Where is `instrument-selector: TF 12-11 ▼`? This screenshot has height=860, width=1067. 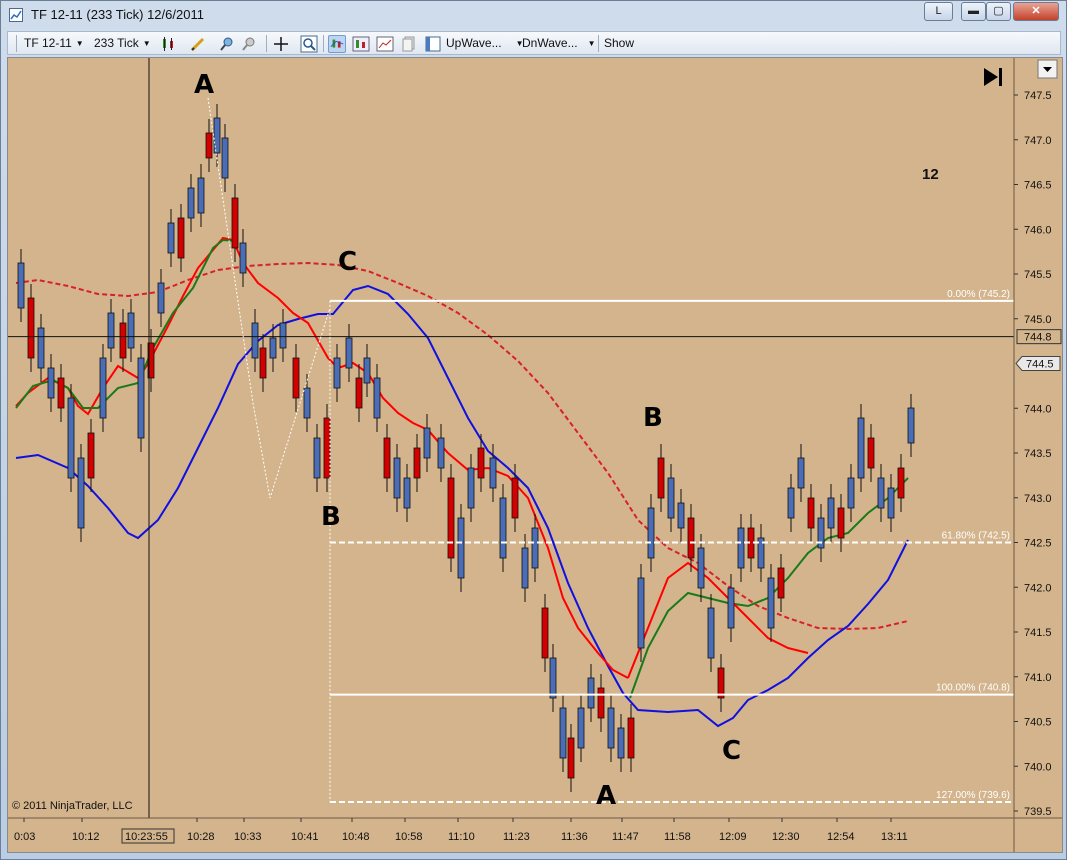 instrument-selector: TF 12-11 ▼ is located at coordinates (54, 43).